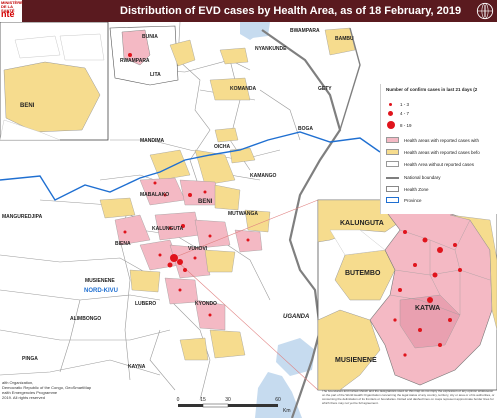  I want to click on ministry-logo-text: nté, so click(8, 14).